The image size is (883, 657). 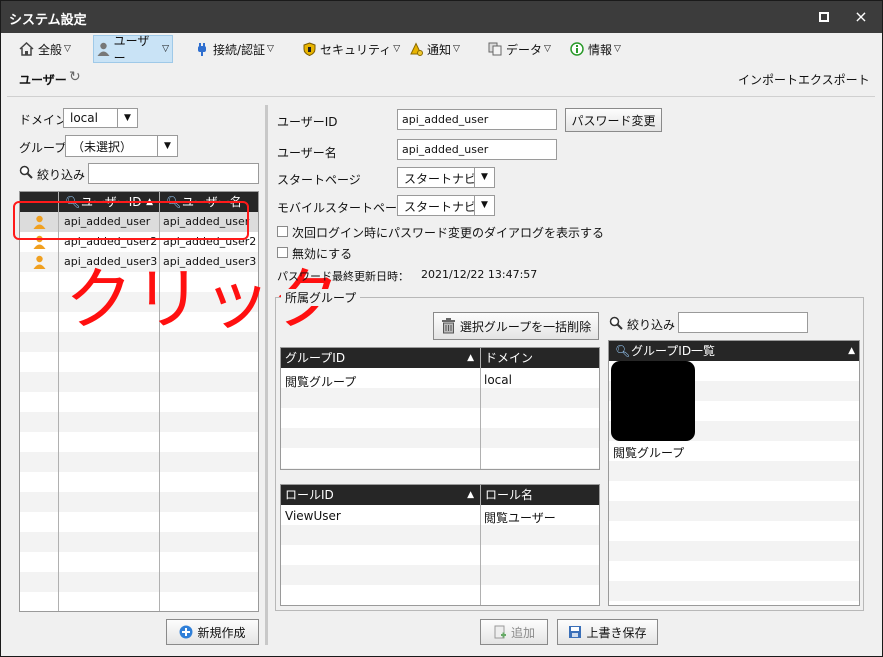 I want to click on domain-value: local, so click(x=84, y=118).